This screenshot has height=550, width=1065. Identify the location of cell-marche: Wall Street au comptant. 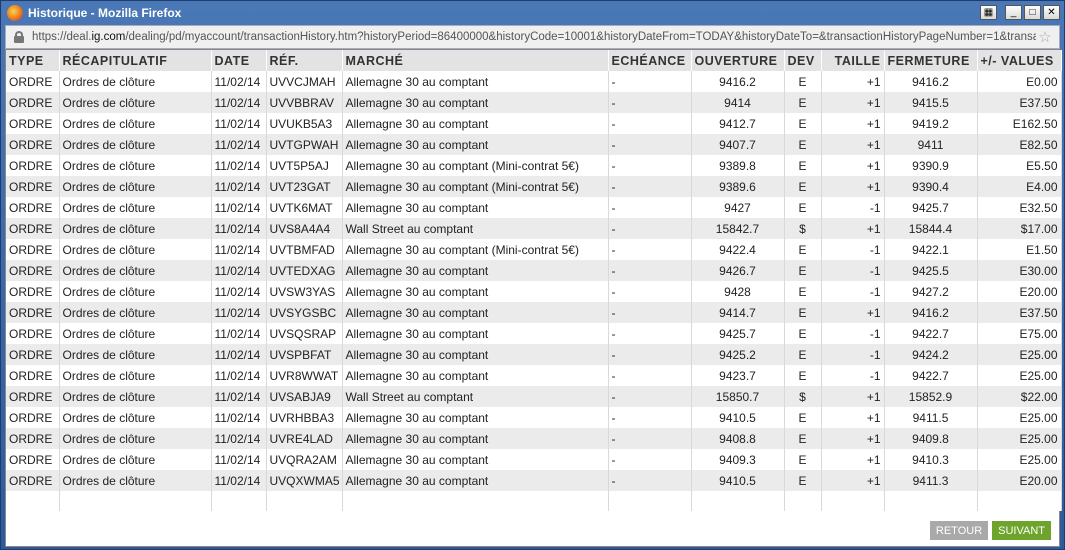
(475, 396).